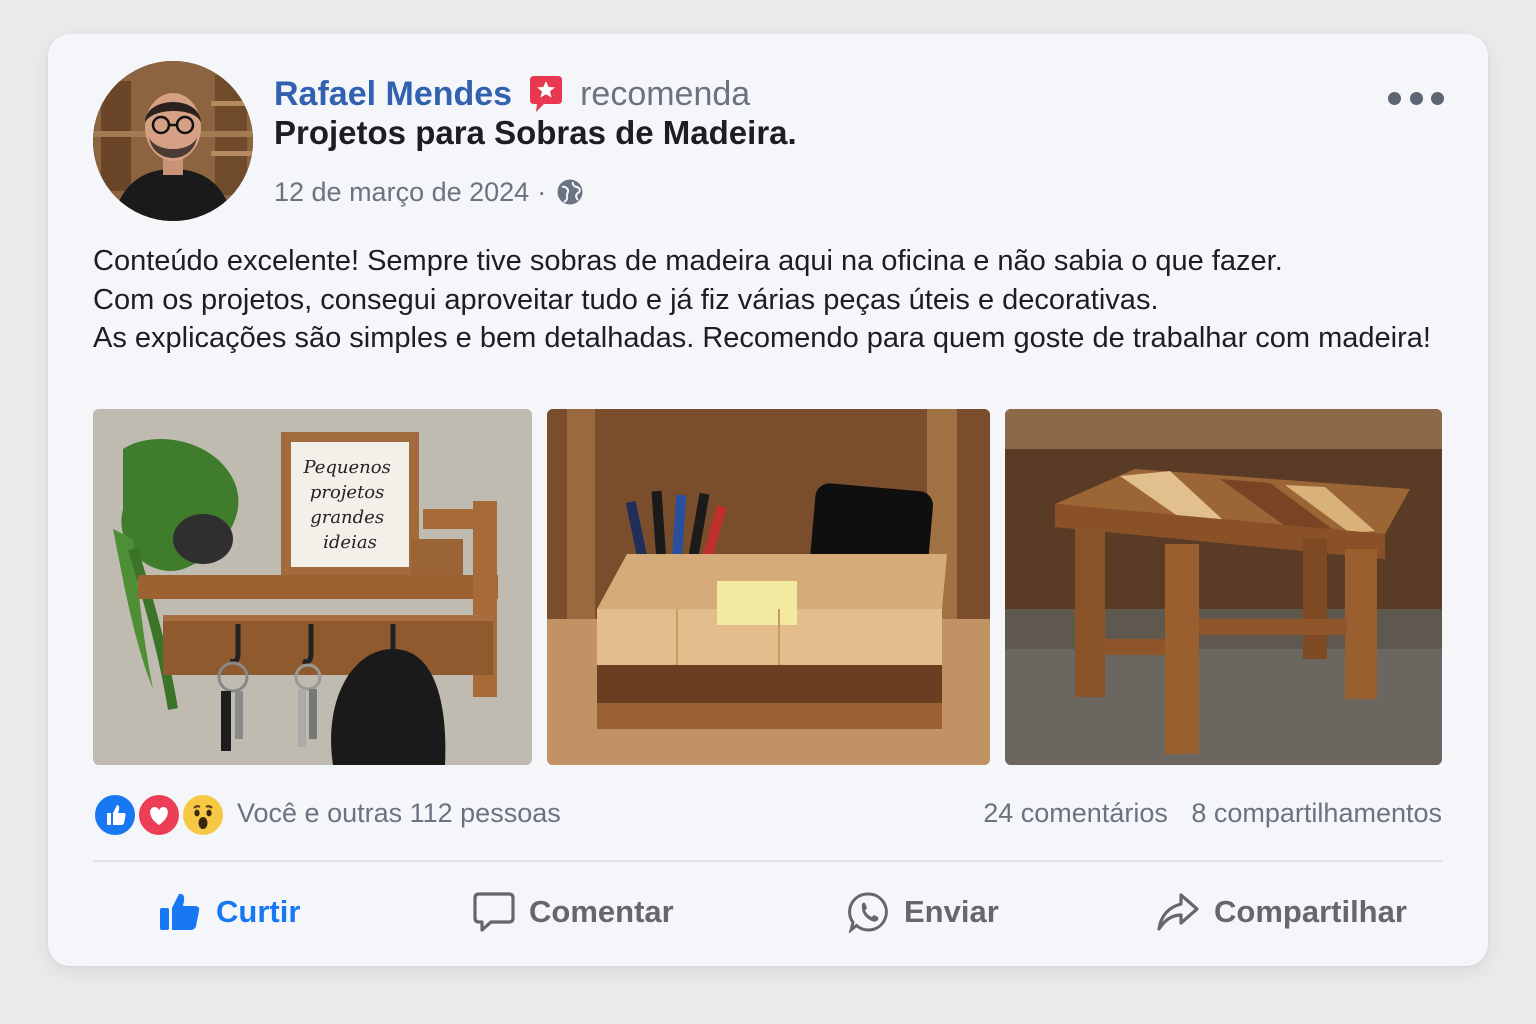  What do you see at coordinates (768, 587) in the screenshot?
I see `desk-organizer-photo` at bounding box center [768, 587].